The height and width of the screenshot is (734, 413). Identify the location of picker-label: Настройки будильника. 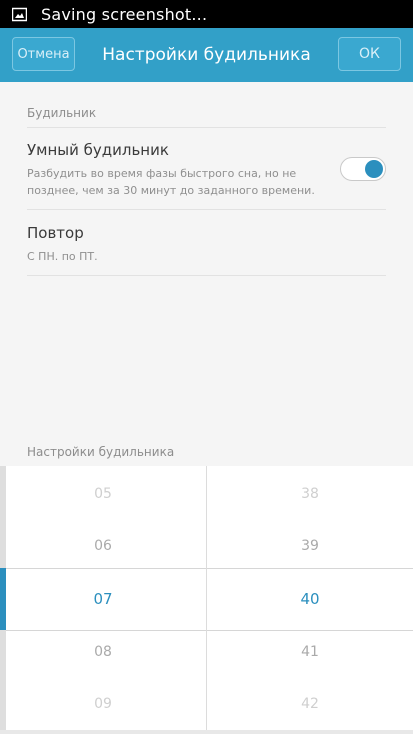
(101, 452).